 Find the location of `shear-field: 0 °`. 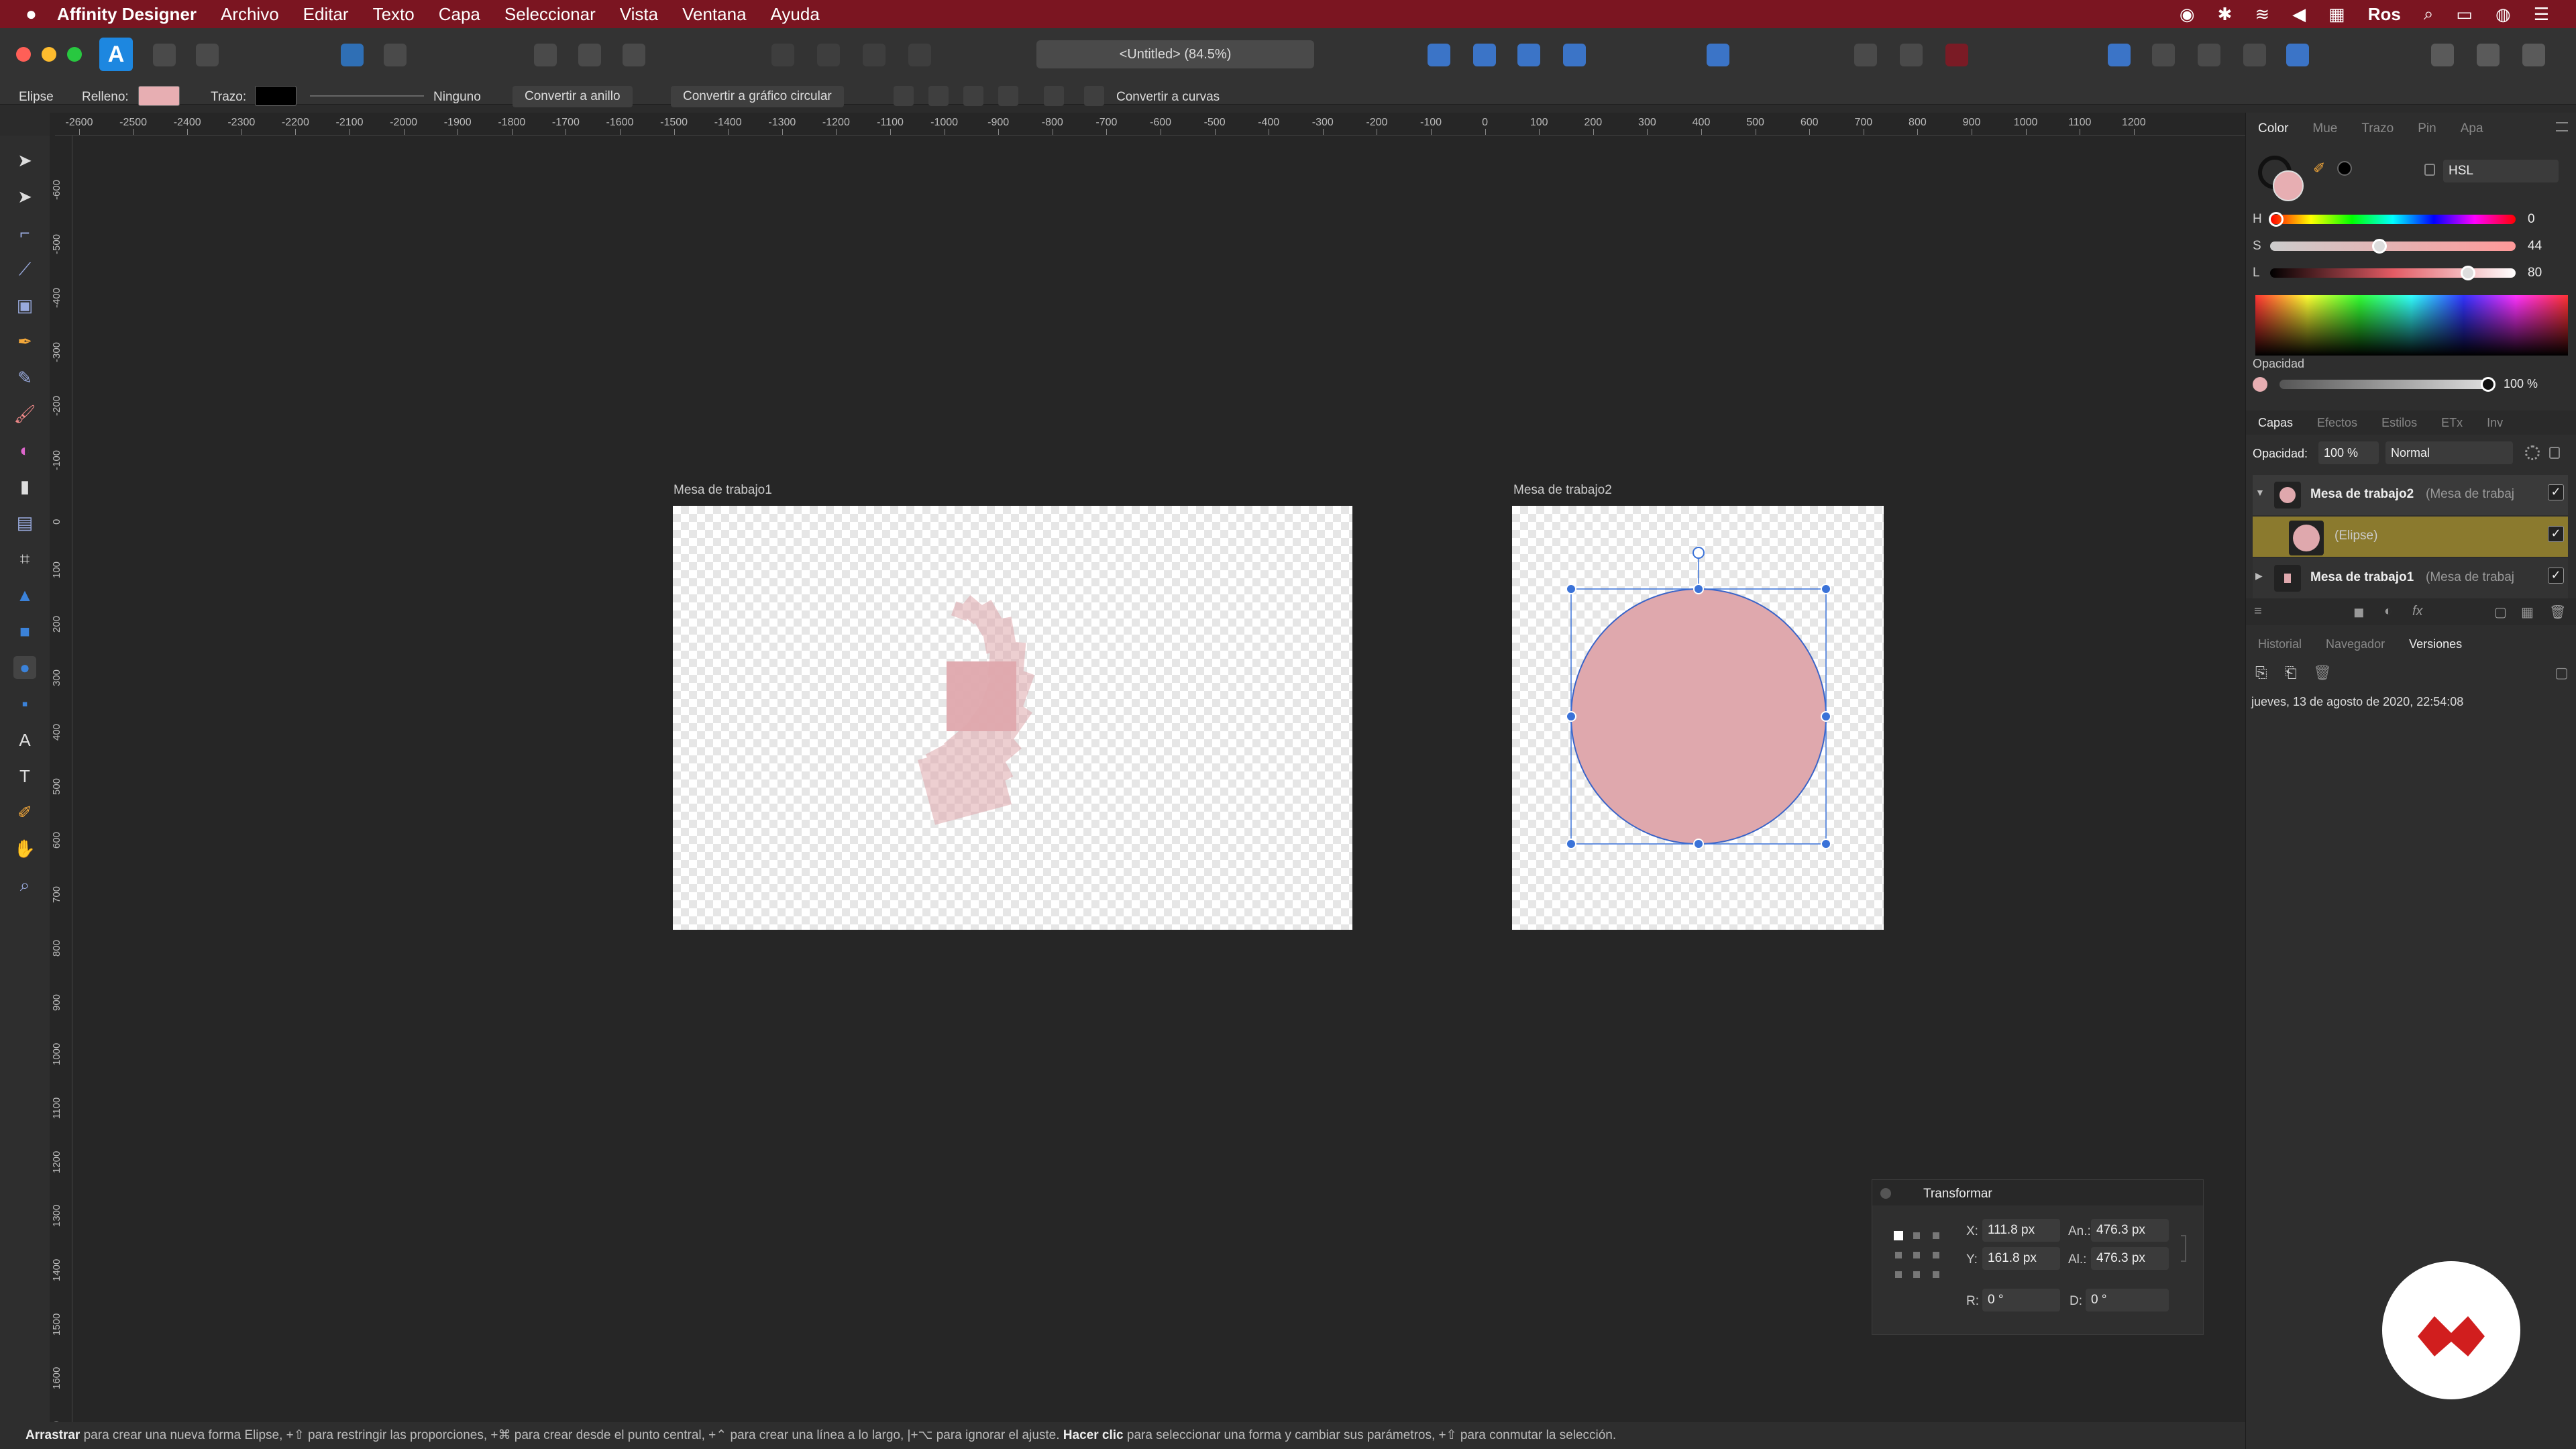

shear-field: 0 ° is located at coordinates (2127, 1300).